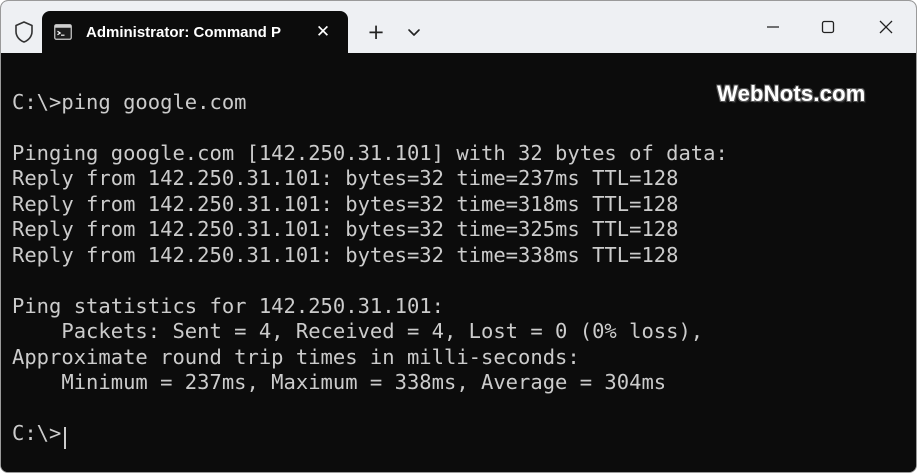  Describe the element at coordinates (184, 32) in the screenshot. I see `tab-title: Administrator: Command P` at that location.